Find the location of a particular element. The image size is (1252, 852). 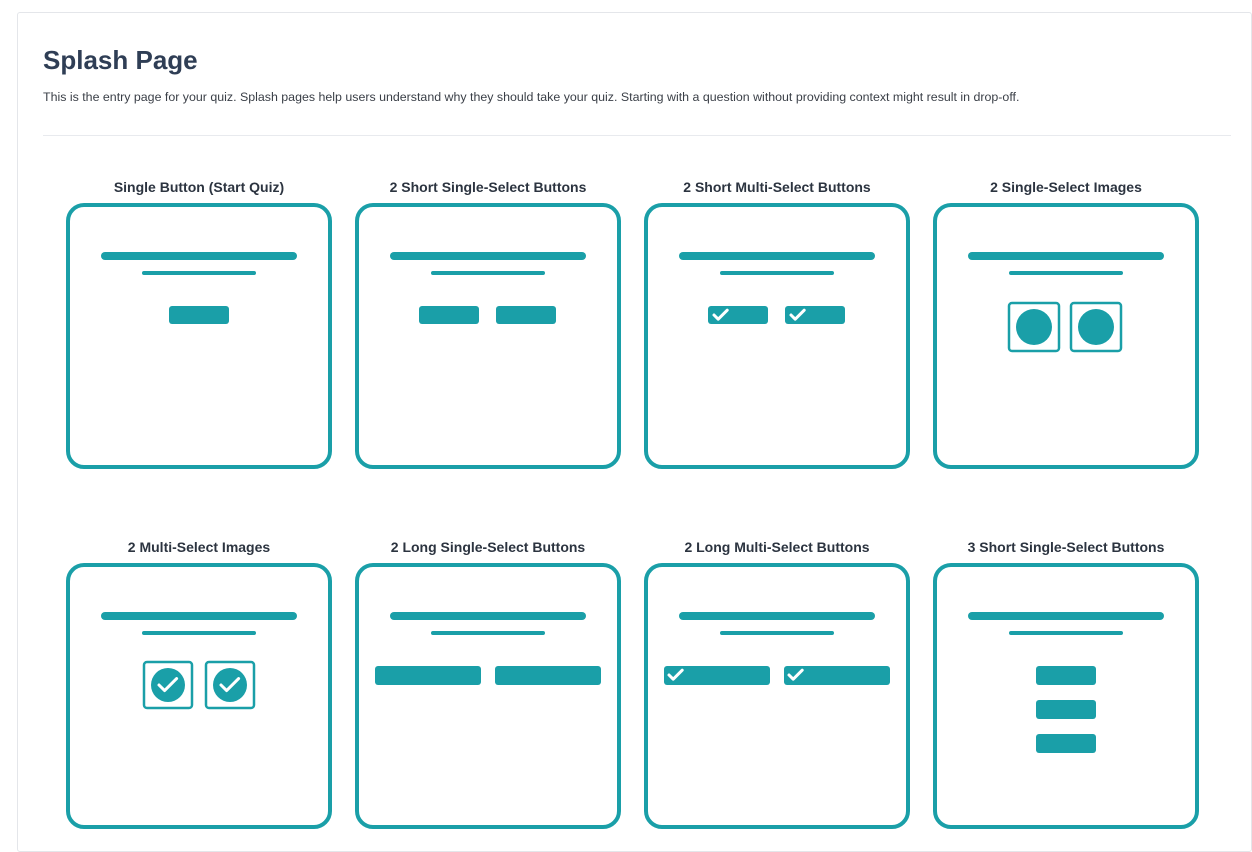

two-images-layout-icon is located at coordinates (1066, 336).